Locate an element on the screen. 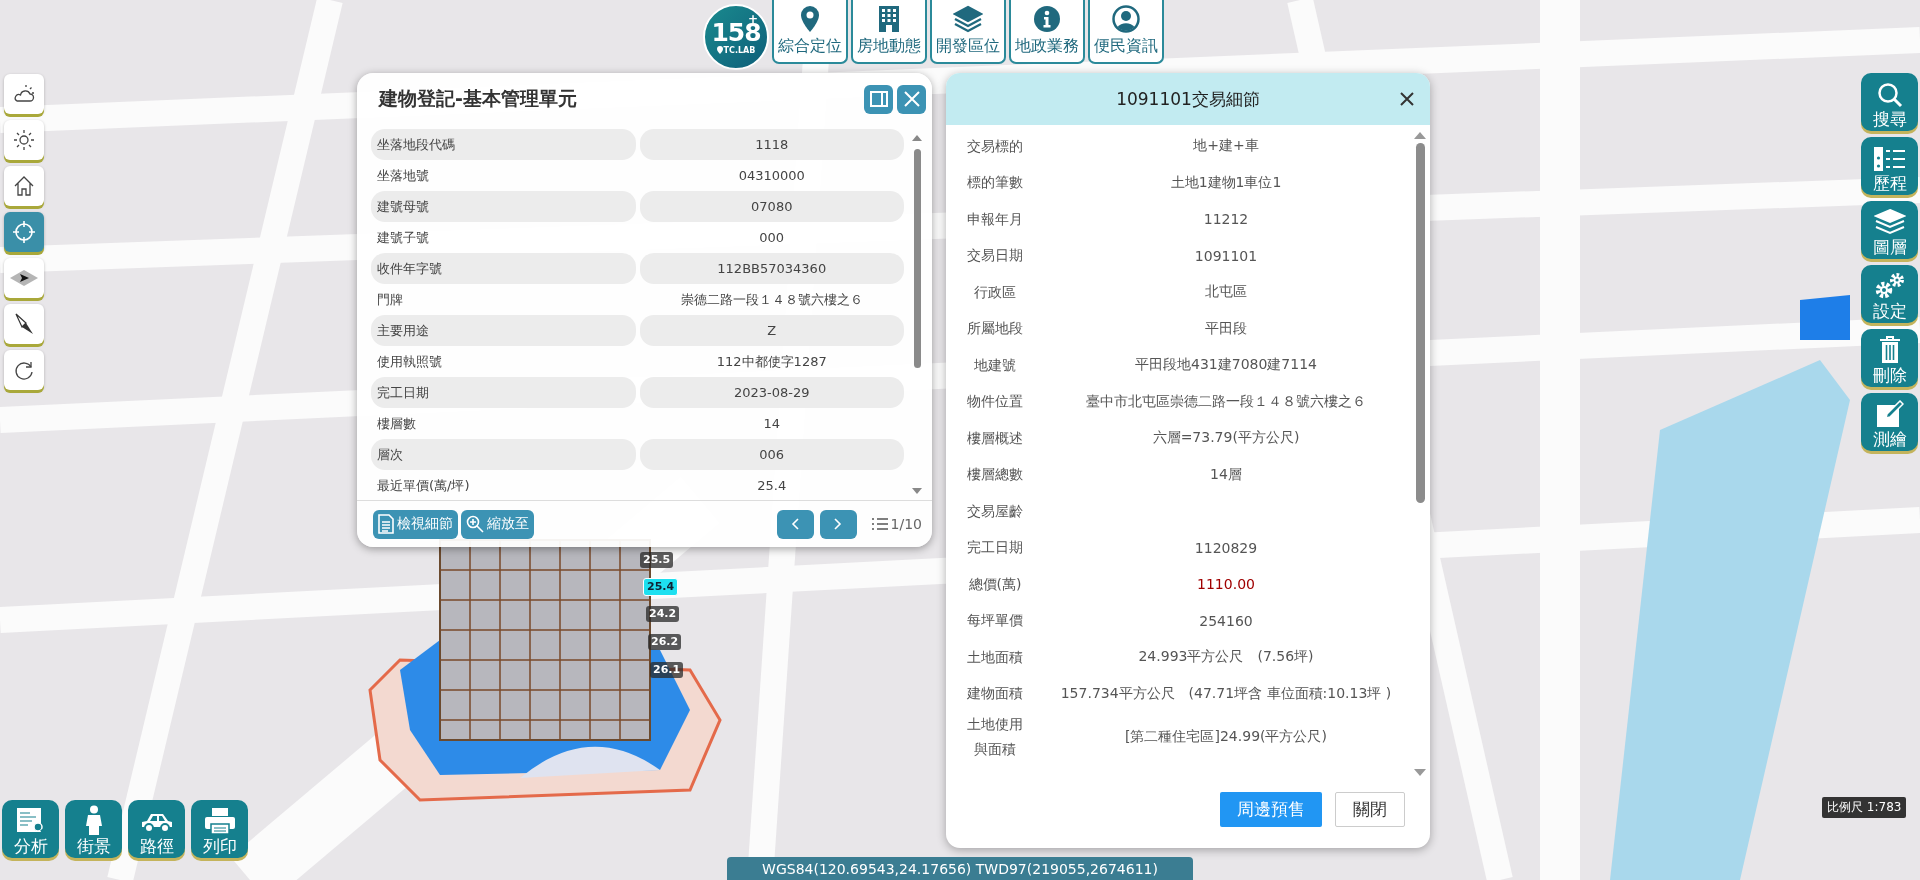 The height and width of the screenshot is (880, 1920). close-dialog-button: 關閉 is located at coordinates (1370, 809).